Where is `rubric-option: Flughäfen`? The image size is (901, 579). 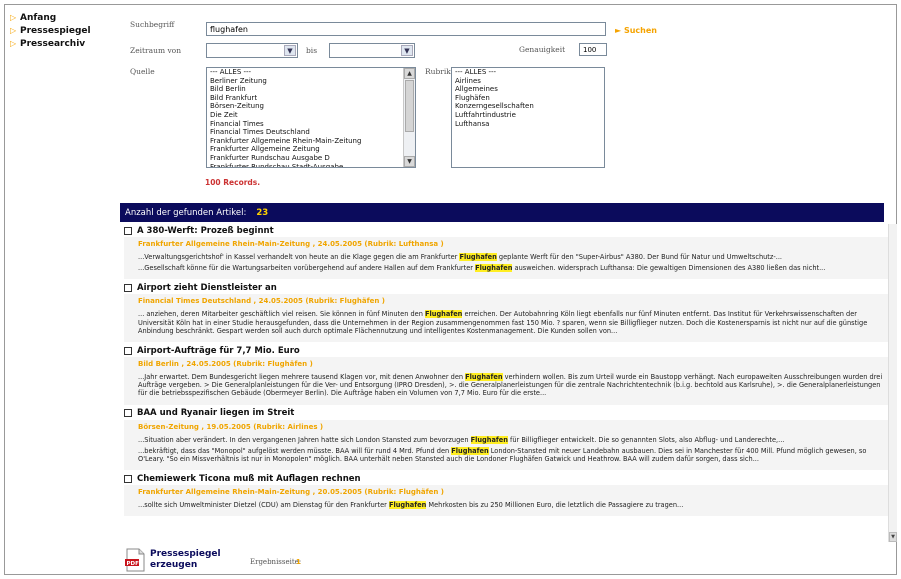 rubric-option: Flughäfen is located at coordinates (528, 98).